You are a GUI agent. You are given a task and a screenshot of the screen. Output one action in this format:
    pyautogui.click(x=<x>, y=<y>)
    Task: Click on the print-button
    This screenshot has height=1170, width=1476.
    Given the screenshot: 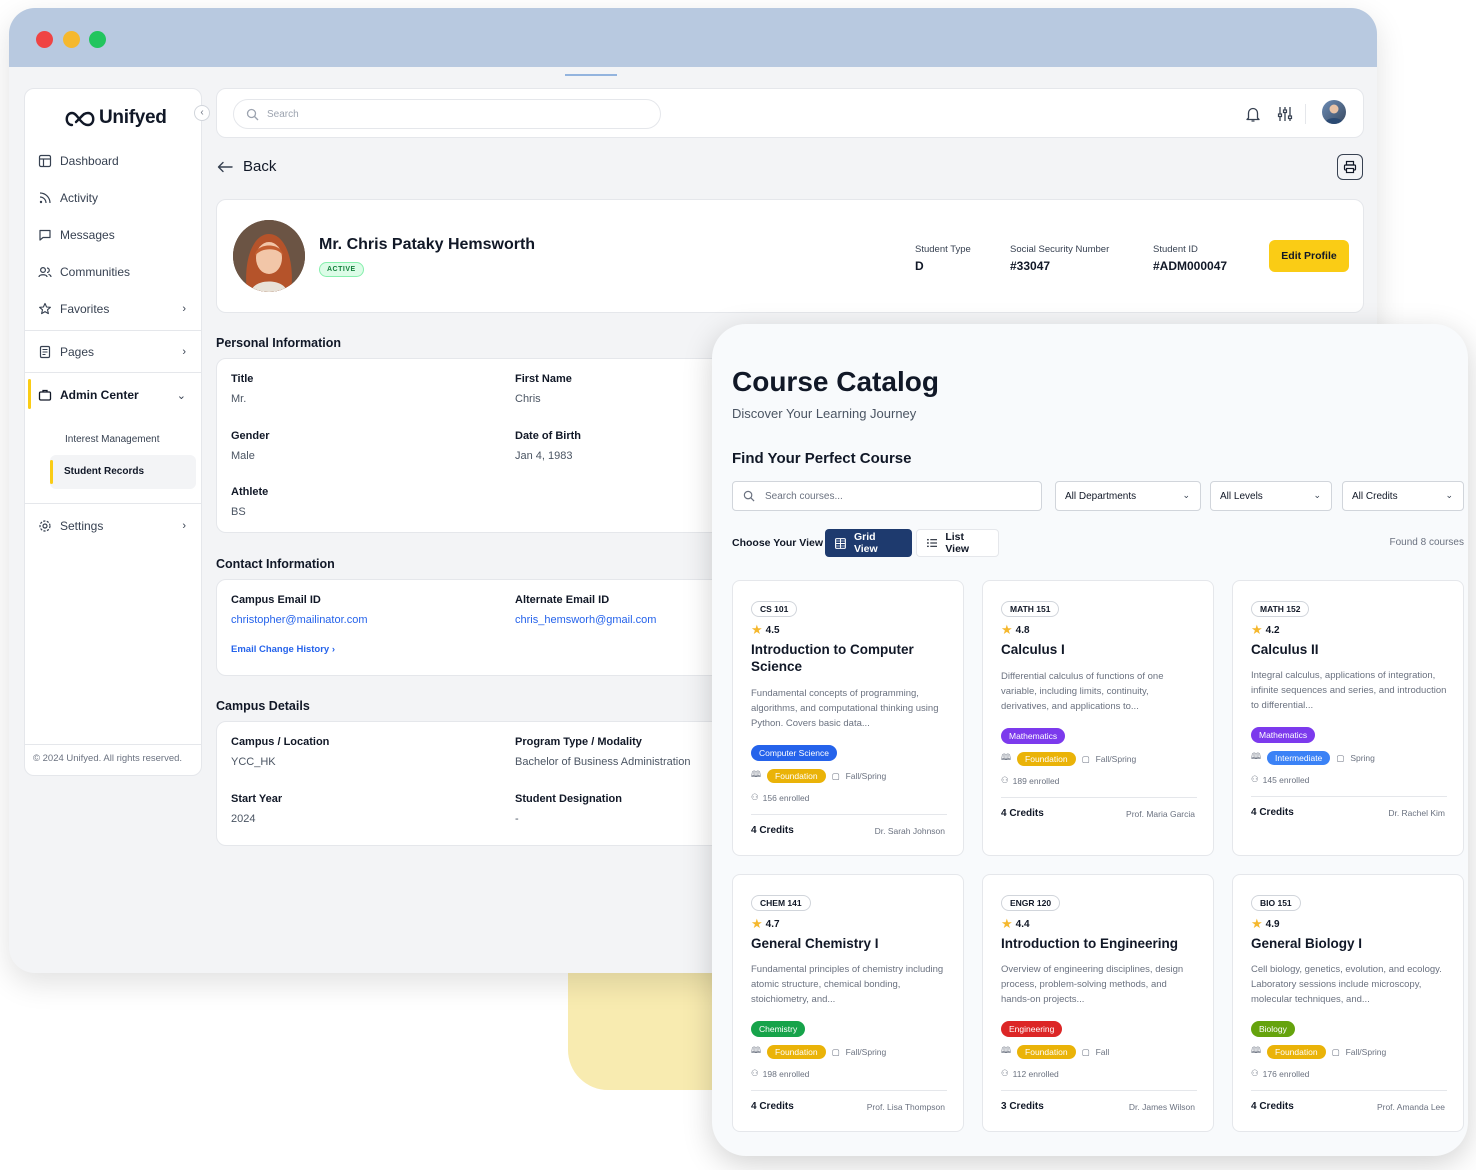 What is the action you would take?
    pyautogui.click(x=1350, y=167)
    